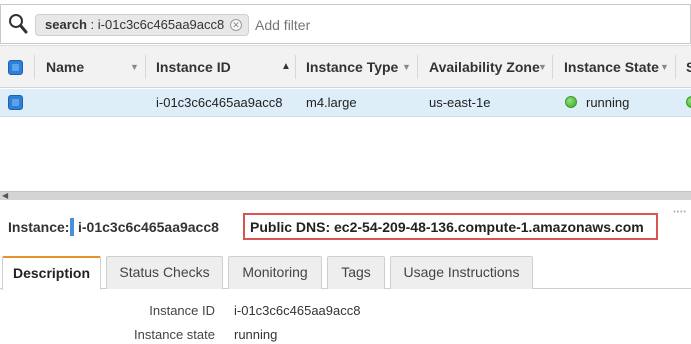  I want to click on add-filter-input, so click(355, 25).